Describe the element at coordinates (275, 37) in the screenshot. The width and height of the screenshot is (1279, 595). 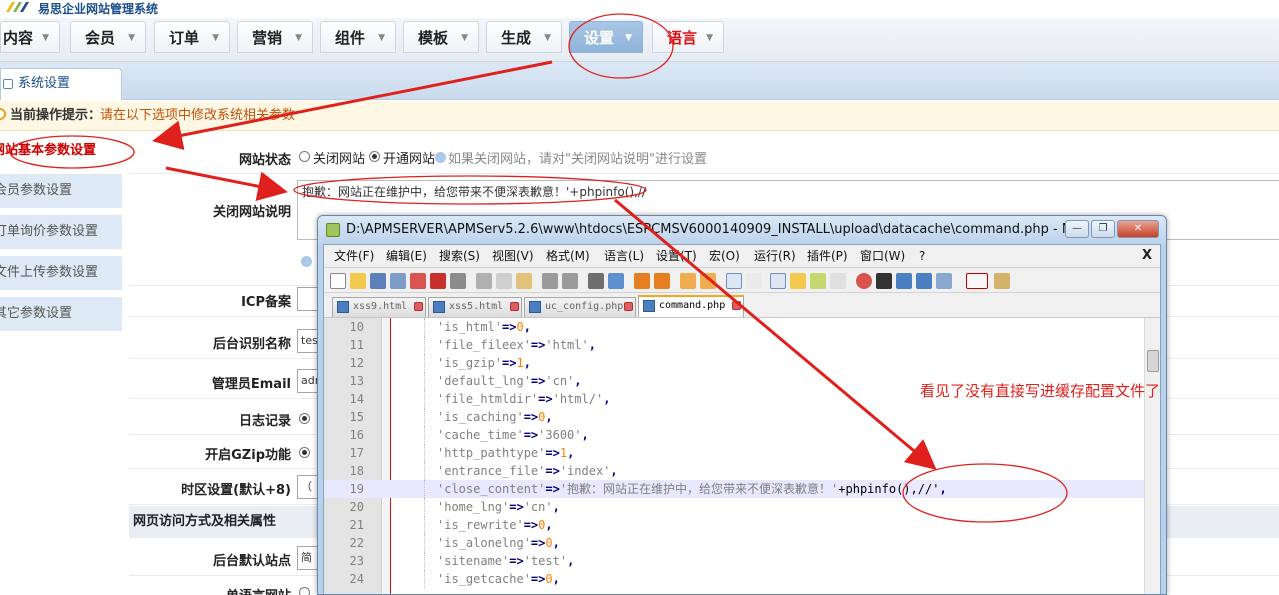
I see `nav-tab-marketing: 营销 ▼` at that location.